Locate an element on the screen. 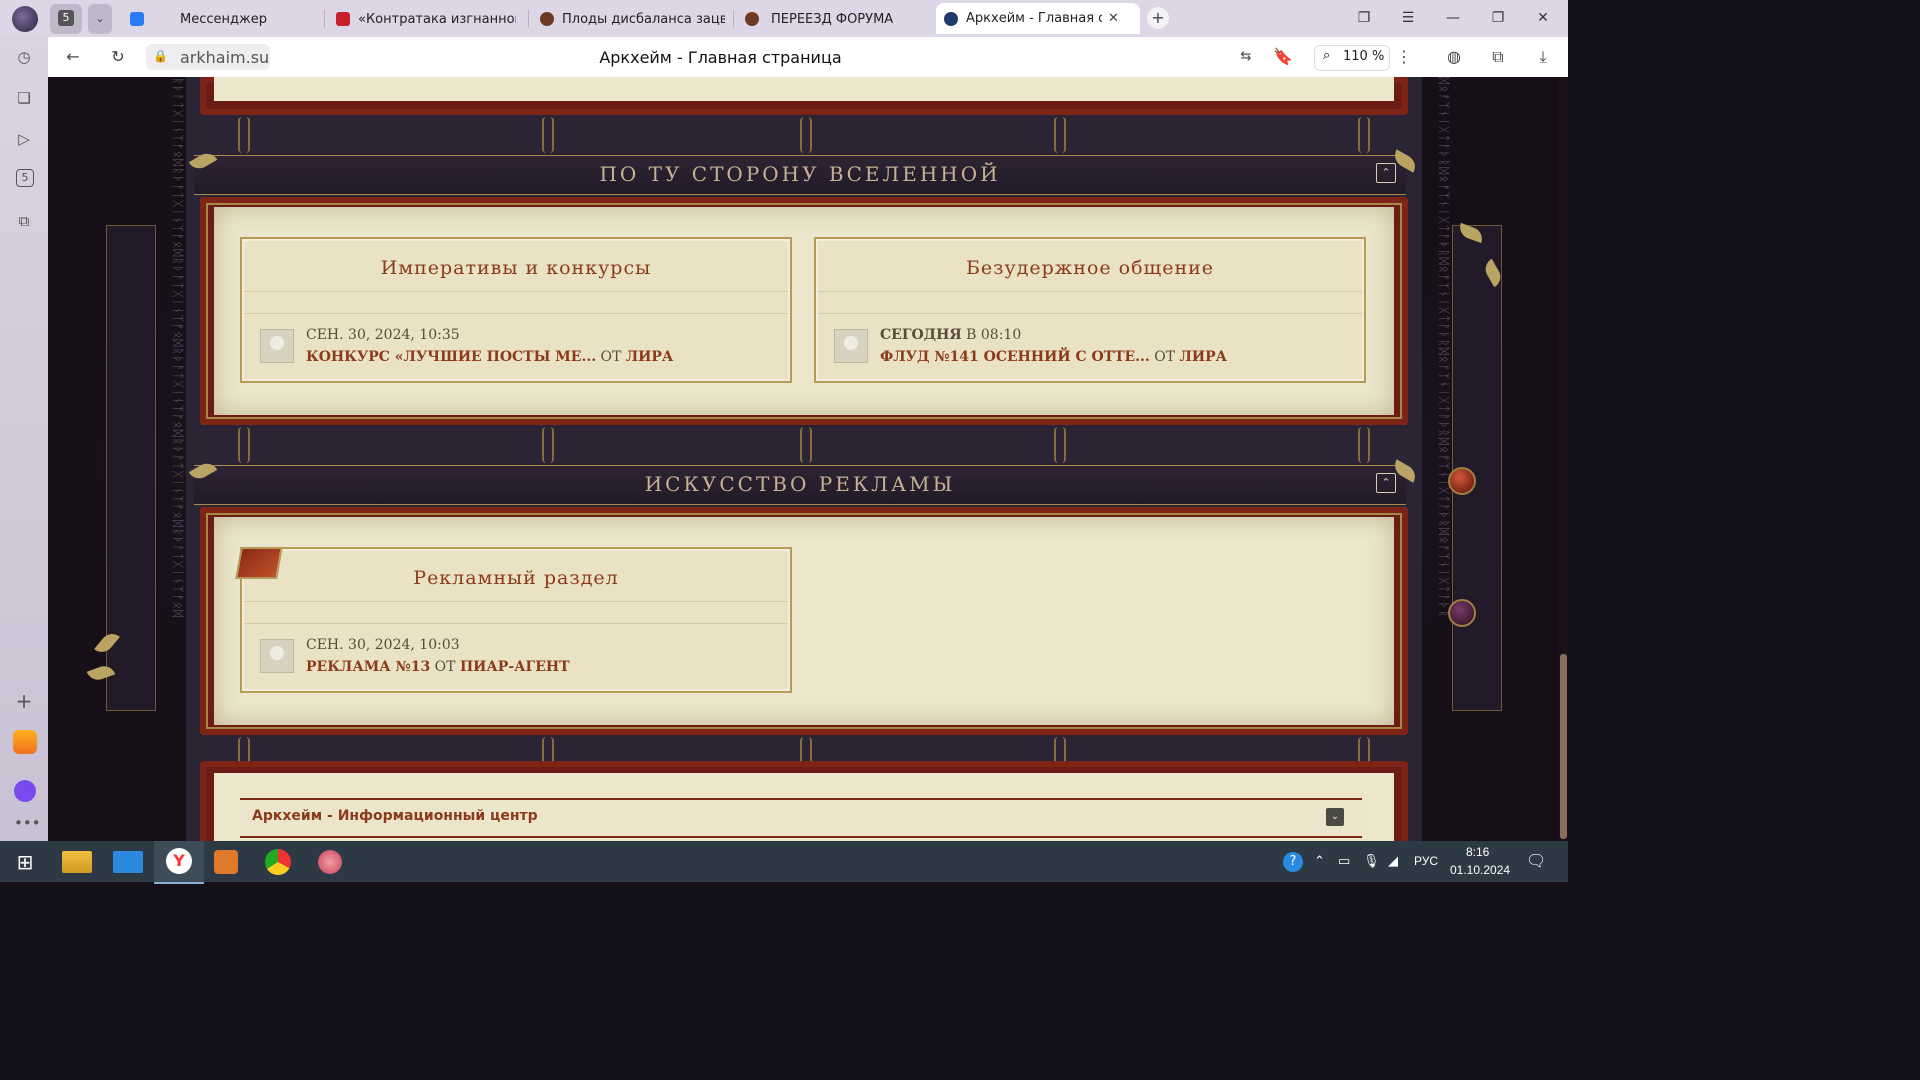 The height and width of the screenshot is (1080, 1920). extensions-icon: ⧉ is located at coordinates (1498, 57).